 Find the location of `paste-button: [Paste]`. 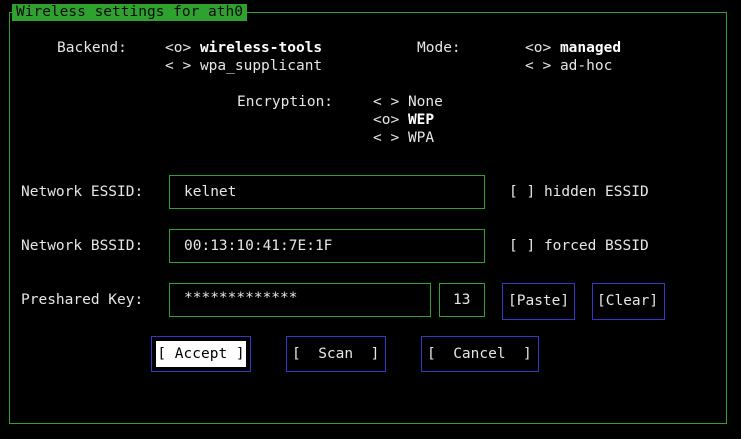

paste-button: [Paste] is located at coordinates (538, 301).